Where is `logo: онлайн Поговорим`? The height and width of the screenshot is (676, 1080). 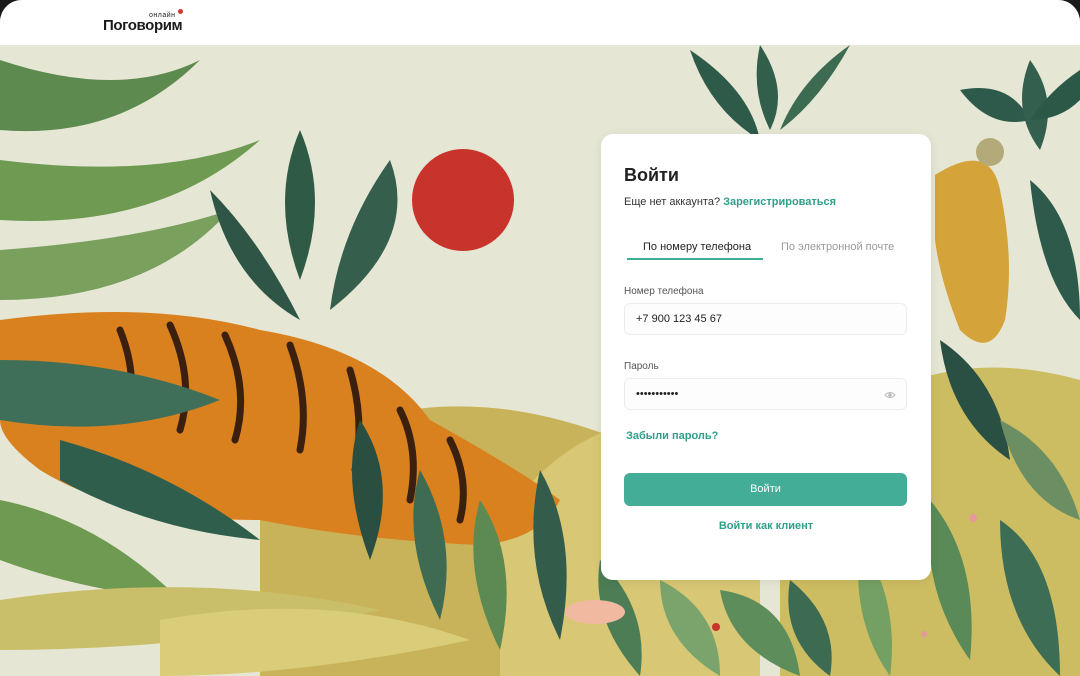
logo: онлайн Поговорим is located at coordinates (148, 23).